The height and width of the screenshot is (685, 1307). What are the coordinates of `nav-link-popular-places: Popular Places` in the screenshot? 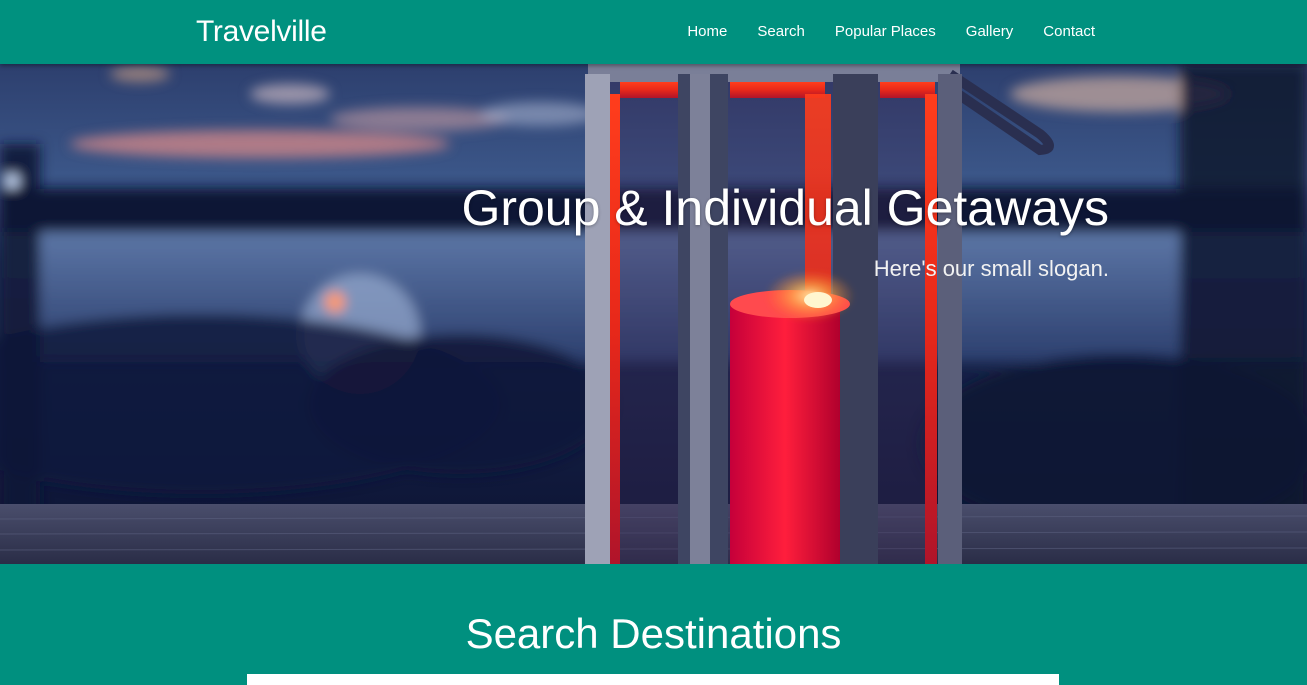 It's located at (885, 32).